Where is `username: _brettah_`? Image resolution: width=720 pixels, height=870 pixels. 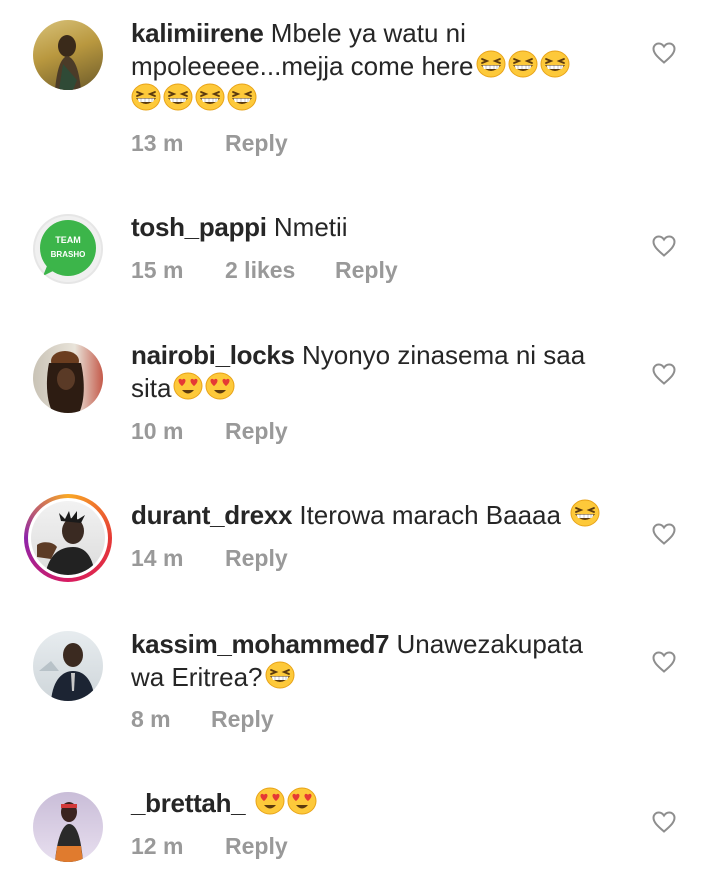
username: _brettah_ is located at coordinates (188, 803).